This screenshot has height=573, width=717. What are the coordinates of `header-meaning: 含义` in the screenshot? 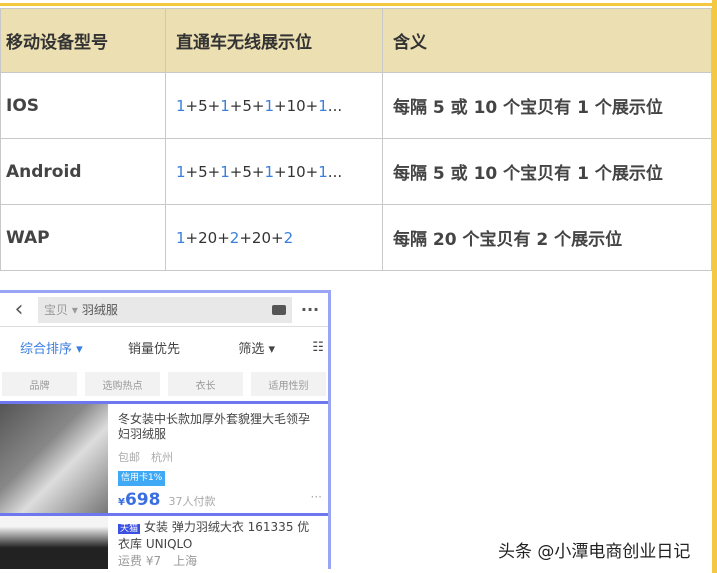 It's located at (547, 40).